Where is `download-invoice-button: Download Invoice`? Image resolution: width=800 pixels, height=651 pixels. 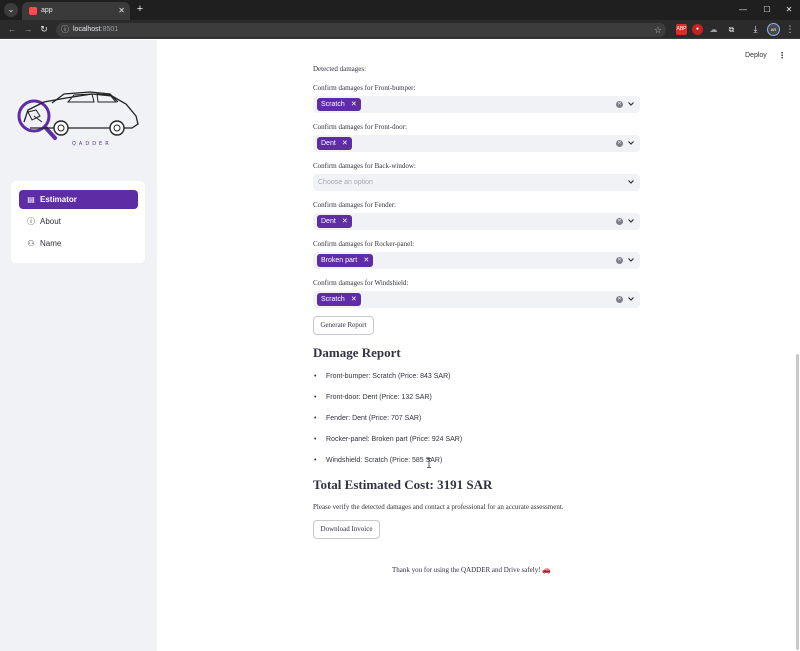 download-invoice-button: Download Invoice is located at coordinates (346, 529).